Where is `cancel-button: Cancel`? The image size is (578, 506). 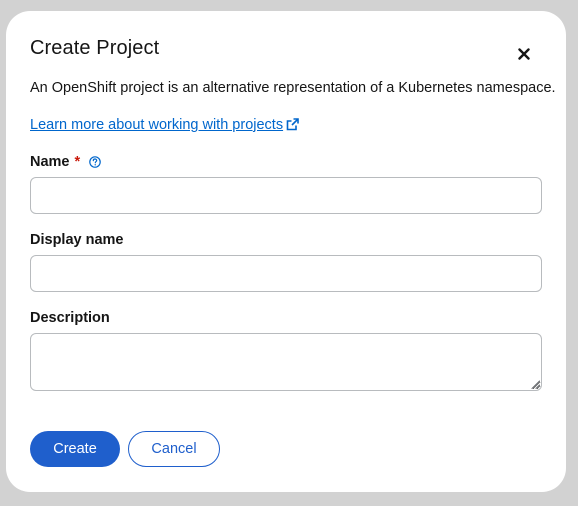 cancel-button: Cancel is located at coordinates (174, 449).